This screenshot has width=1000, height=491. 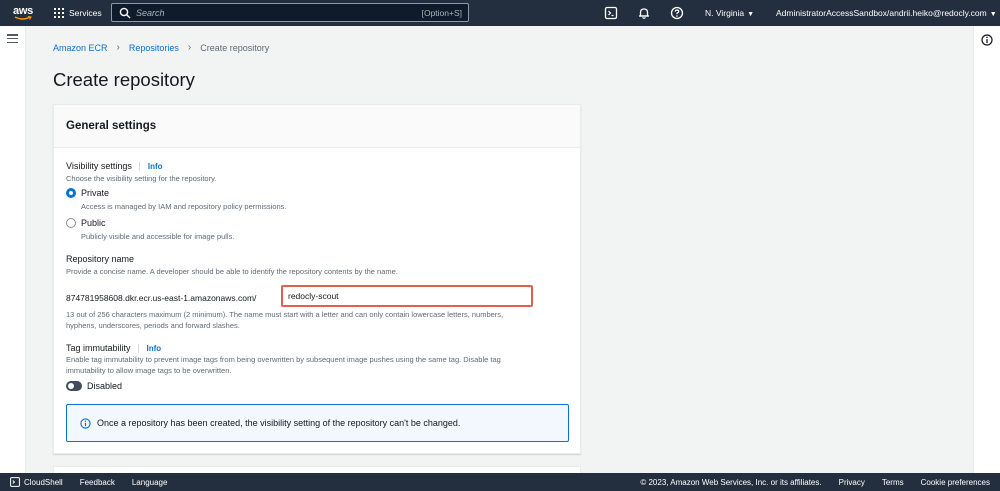 I want to click on breadcrumb-amazon-ecr: Amazon ECR, so click(x=80, y=48).